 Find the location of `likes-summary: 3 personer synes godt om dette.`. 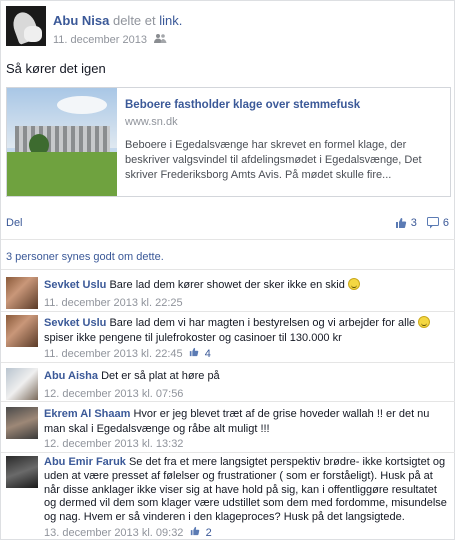

likes-summary: 3 personer synes godt om dette. is located at coordinates (85, 257).